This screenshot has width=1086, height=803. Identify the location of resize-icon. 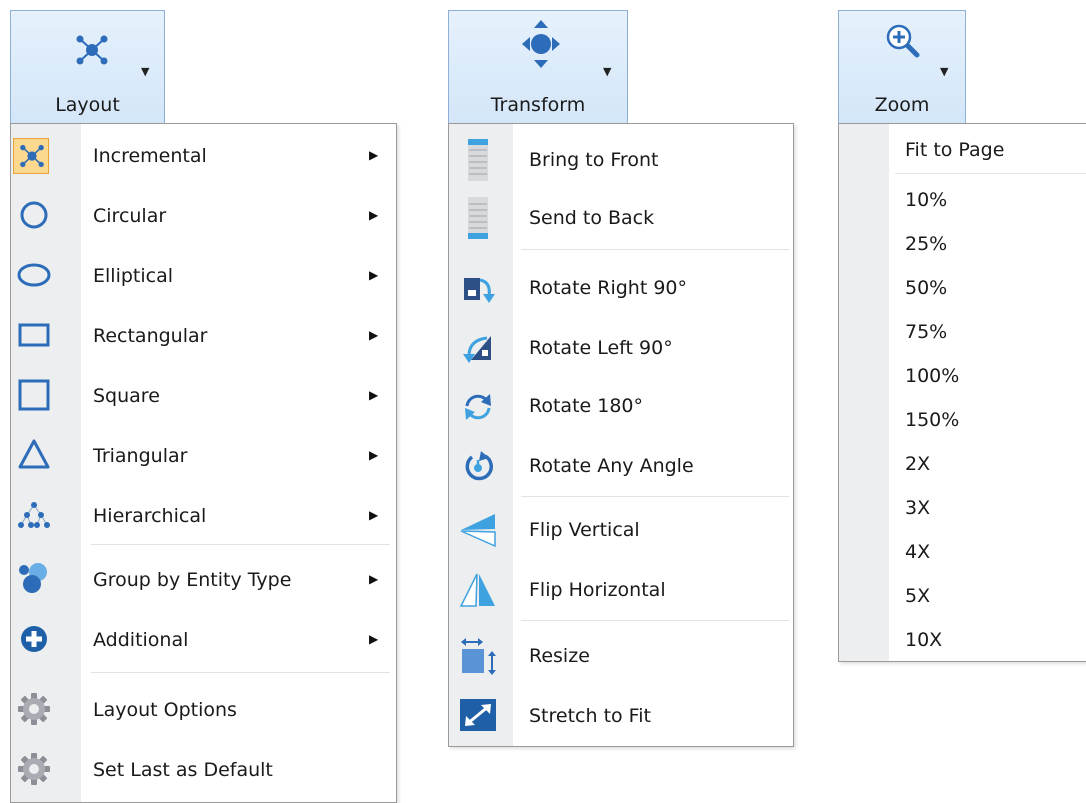
(478, 656).